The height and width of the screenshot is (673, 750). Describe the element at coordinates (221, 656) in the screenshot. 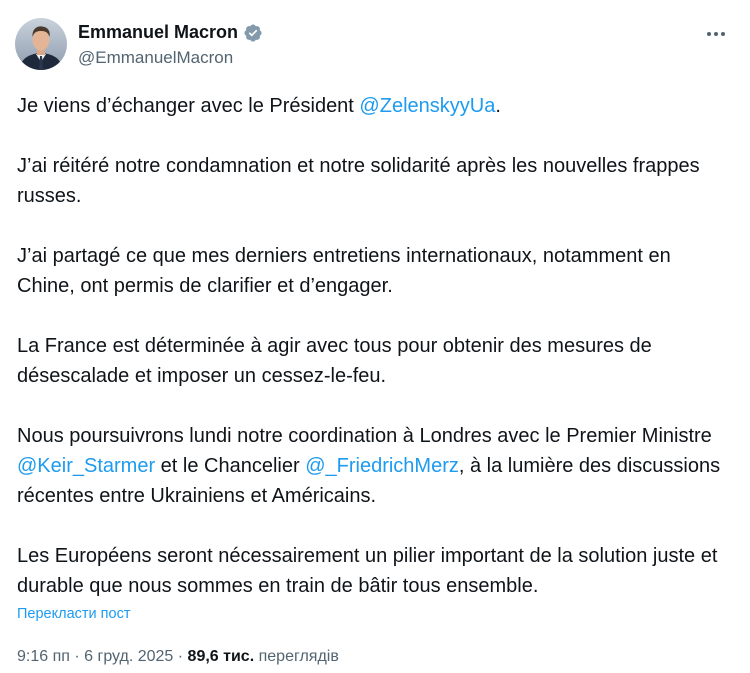

I see `views-count: 89,6 тис.` at that location.